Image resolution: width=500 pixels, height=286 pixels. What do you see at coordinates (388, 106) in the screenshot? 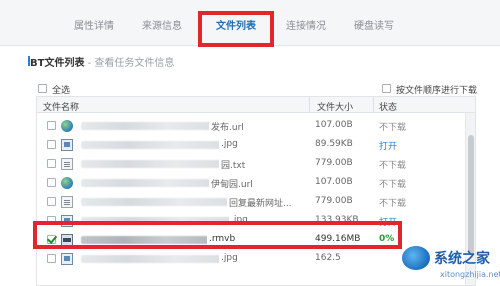
I see `column-header-status: 状态` at bounding box center [388, 106].